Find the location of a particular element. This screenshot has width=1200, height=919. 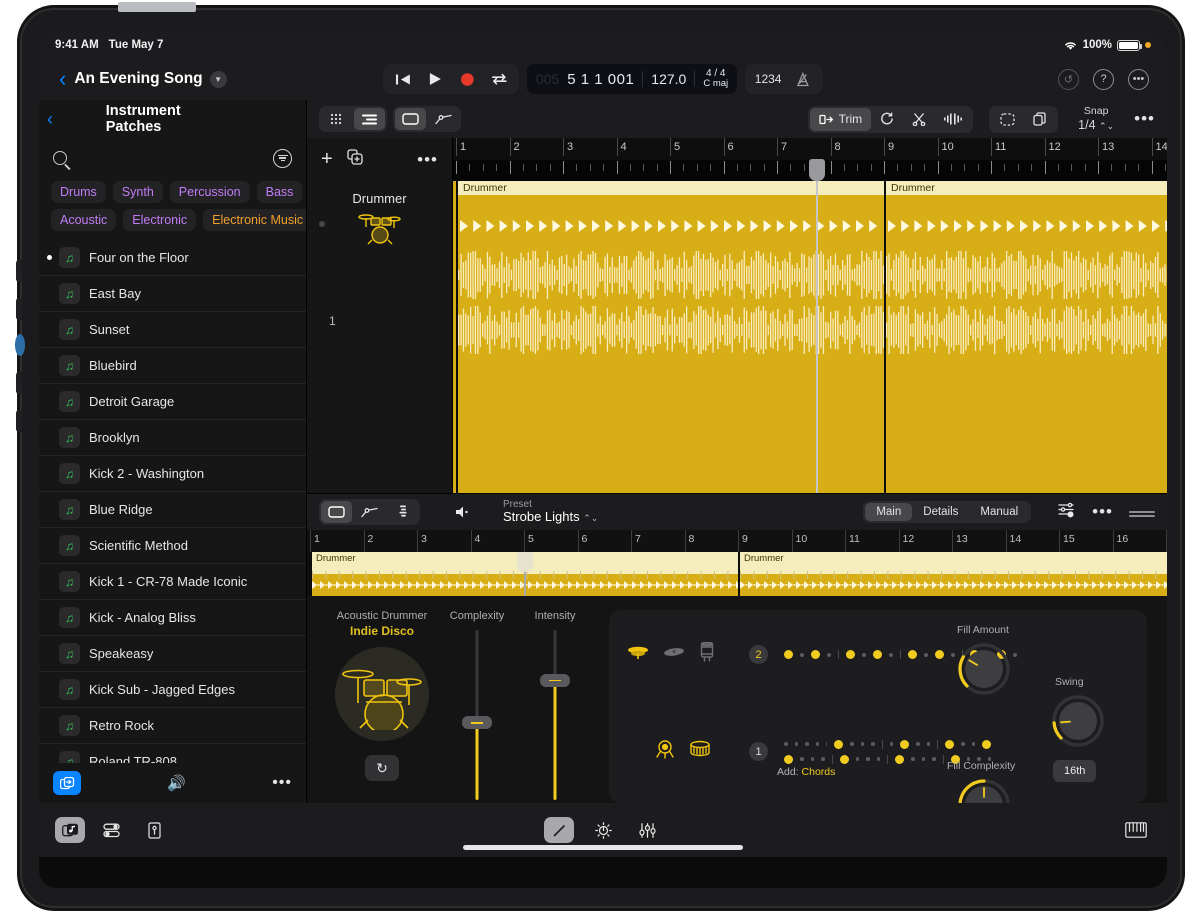

split-icon is located at coordinates (953, 119).